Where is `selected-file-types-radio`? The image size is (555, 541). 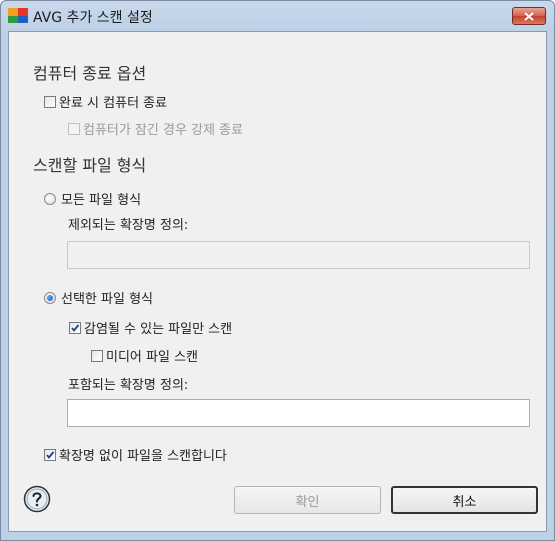
selected-file-types-radio is located at coordinates (50, 297).